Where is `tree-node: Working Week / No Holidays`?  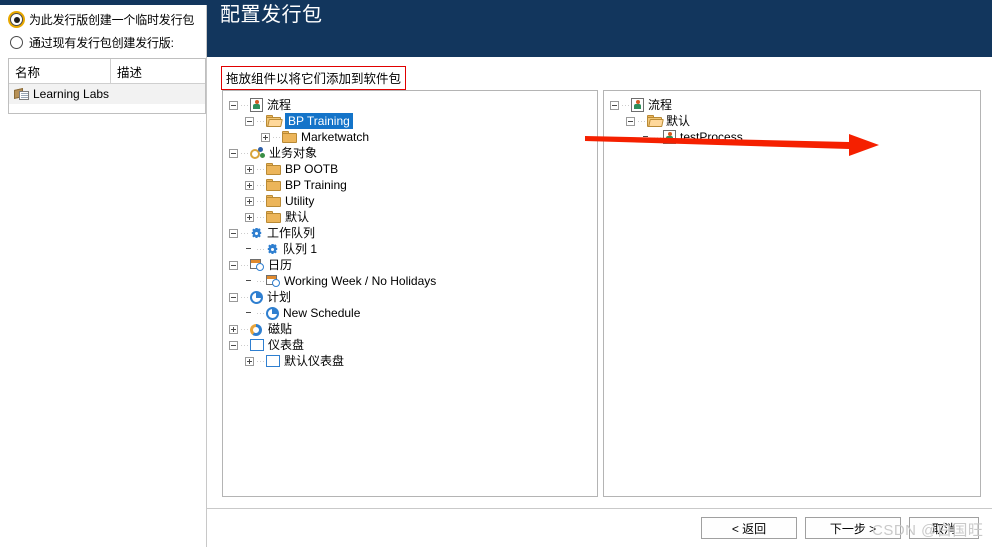 tree-node: Working Week / No Holidays is located at coordinates (410, 281).